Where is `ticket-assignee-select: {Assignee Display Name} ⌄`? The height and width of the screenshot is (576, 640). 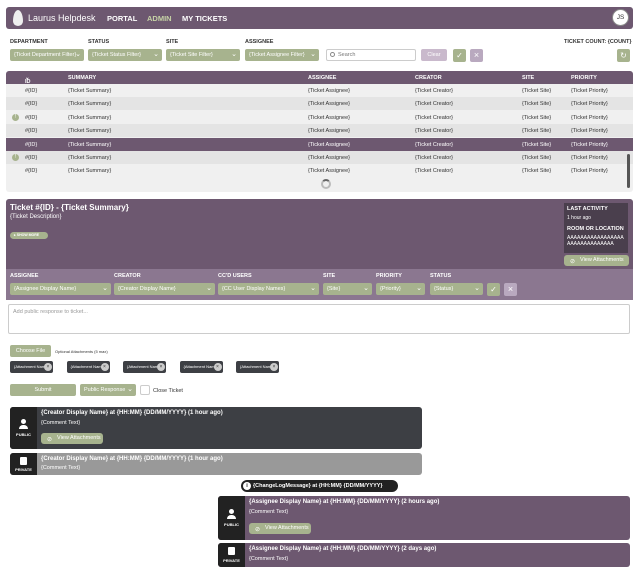 ticket-assignee-select: {Assignee Display Name} ⌄ is located at coordinates (60, 289).